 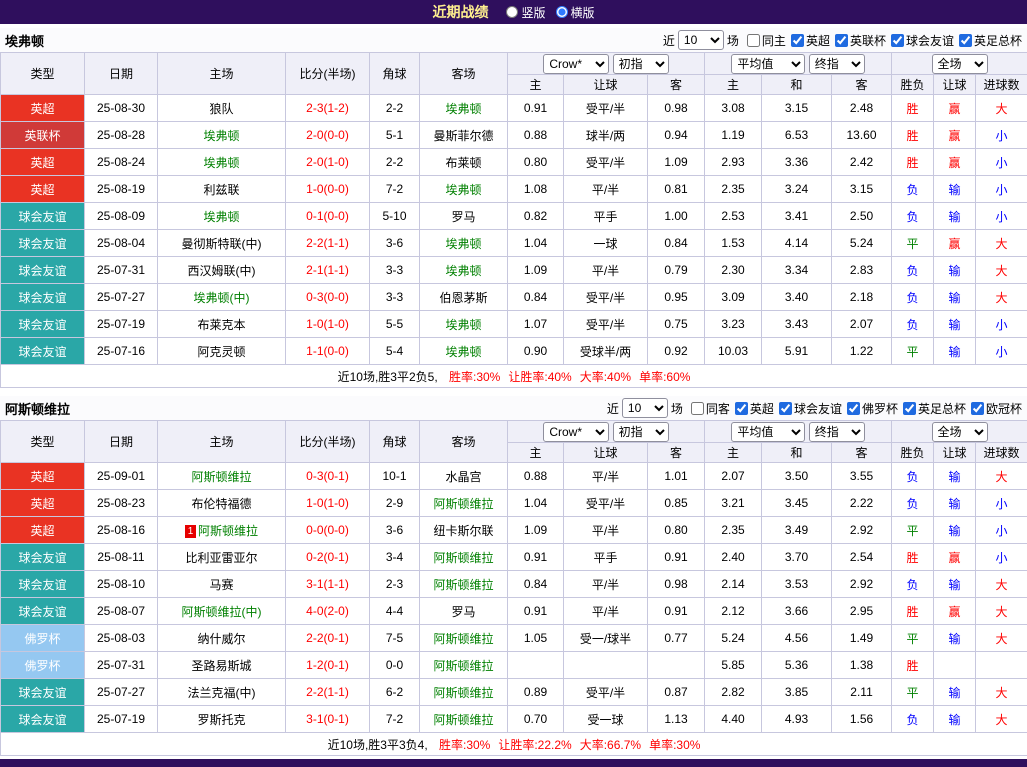 I want to click on home-team-cell: 狼队, so click(x=222, y=108).